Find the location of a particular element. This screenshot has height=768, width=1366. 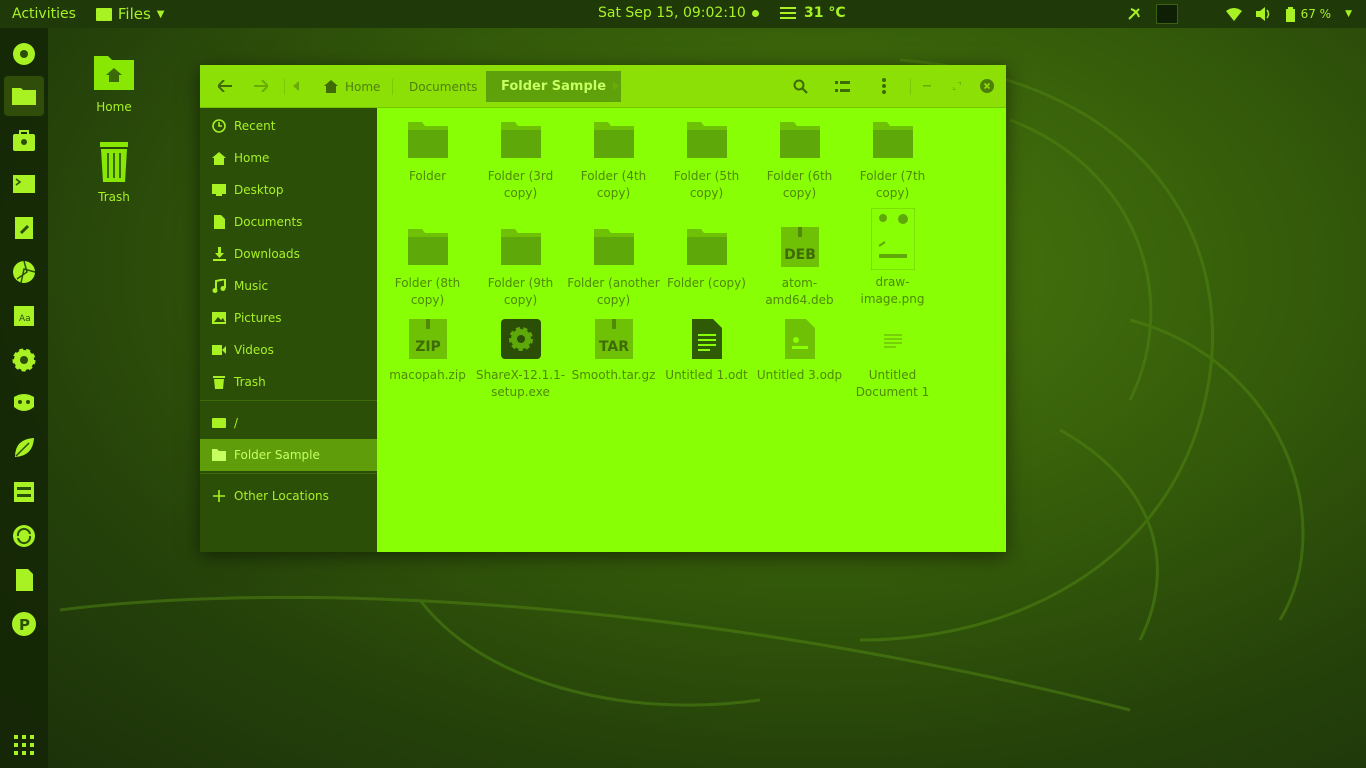

forward-arrow-icon is located at coordinates (261, 86).